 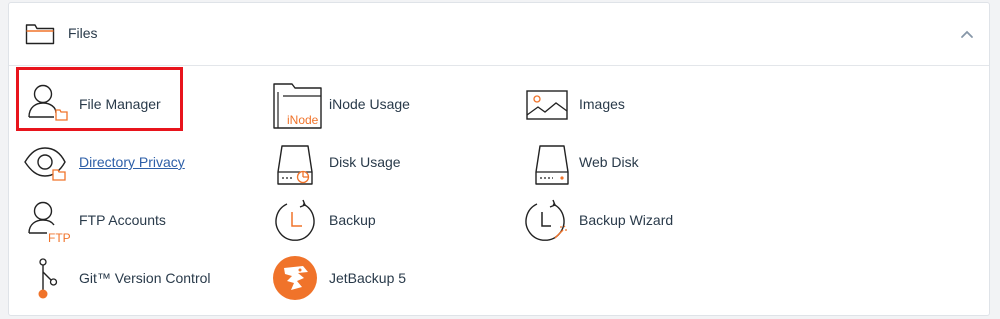 What do you see at coordinates (46, 104) in the screenshot?
I see `file-manager-icon` at bounding box center [46, 104].